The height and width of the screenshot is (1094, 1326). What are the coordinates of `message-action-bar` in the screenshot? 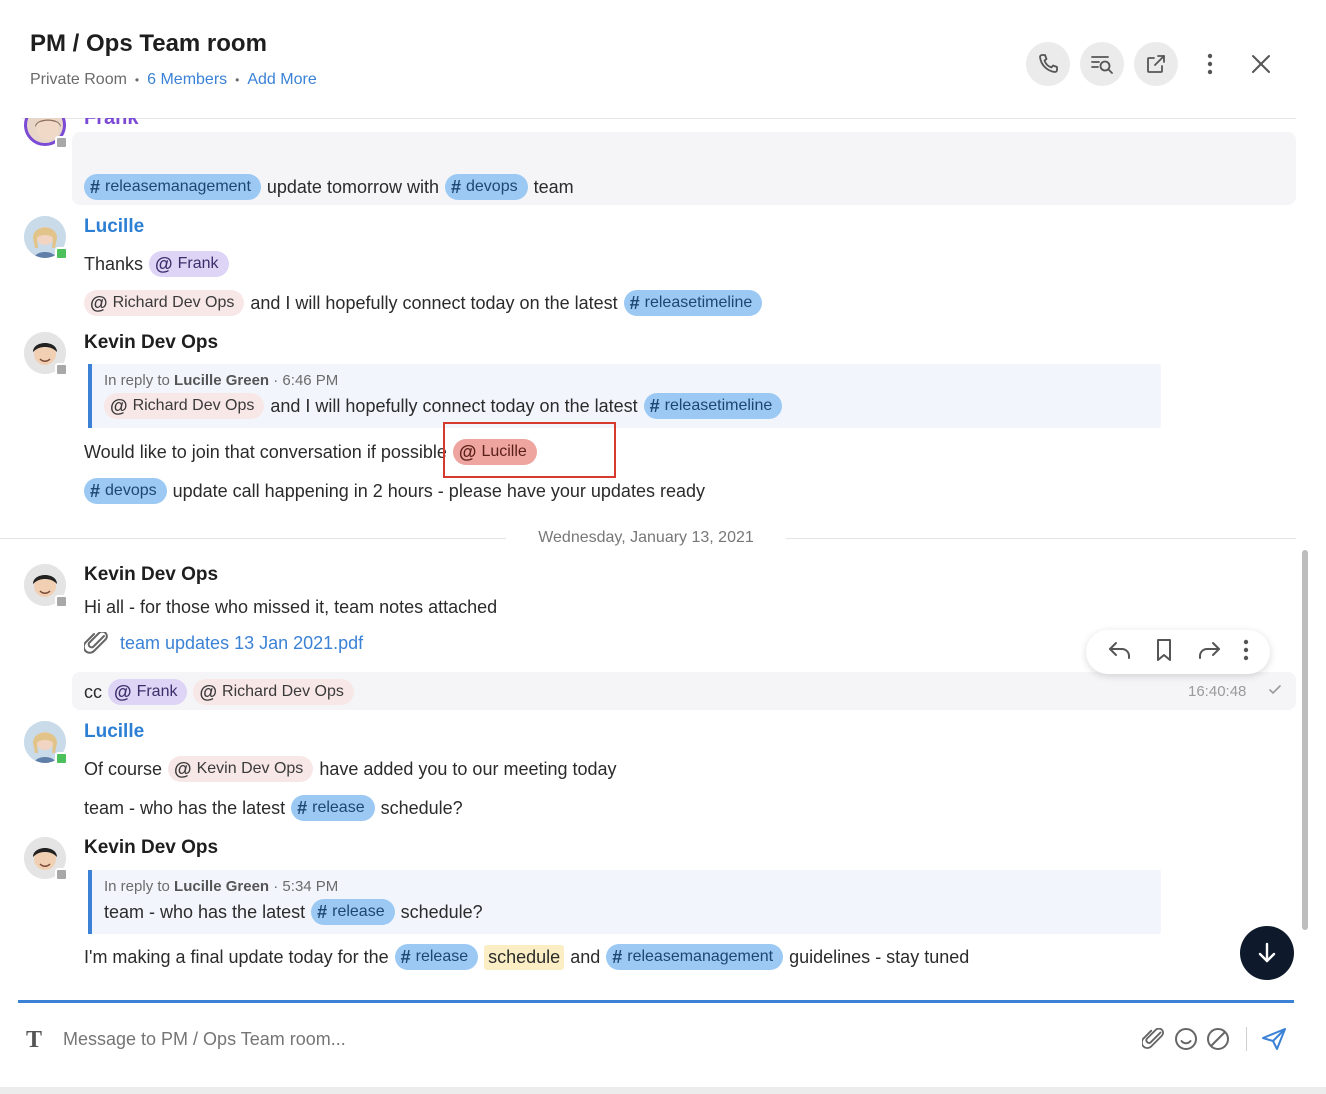 It's located at (1178, 652).